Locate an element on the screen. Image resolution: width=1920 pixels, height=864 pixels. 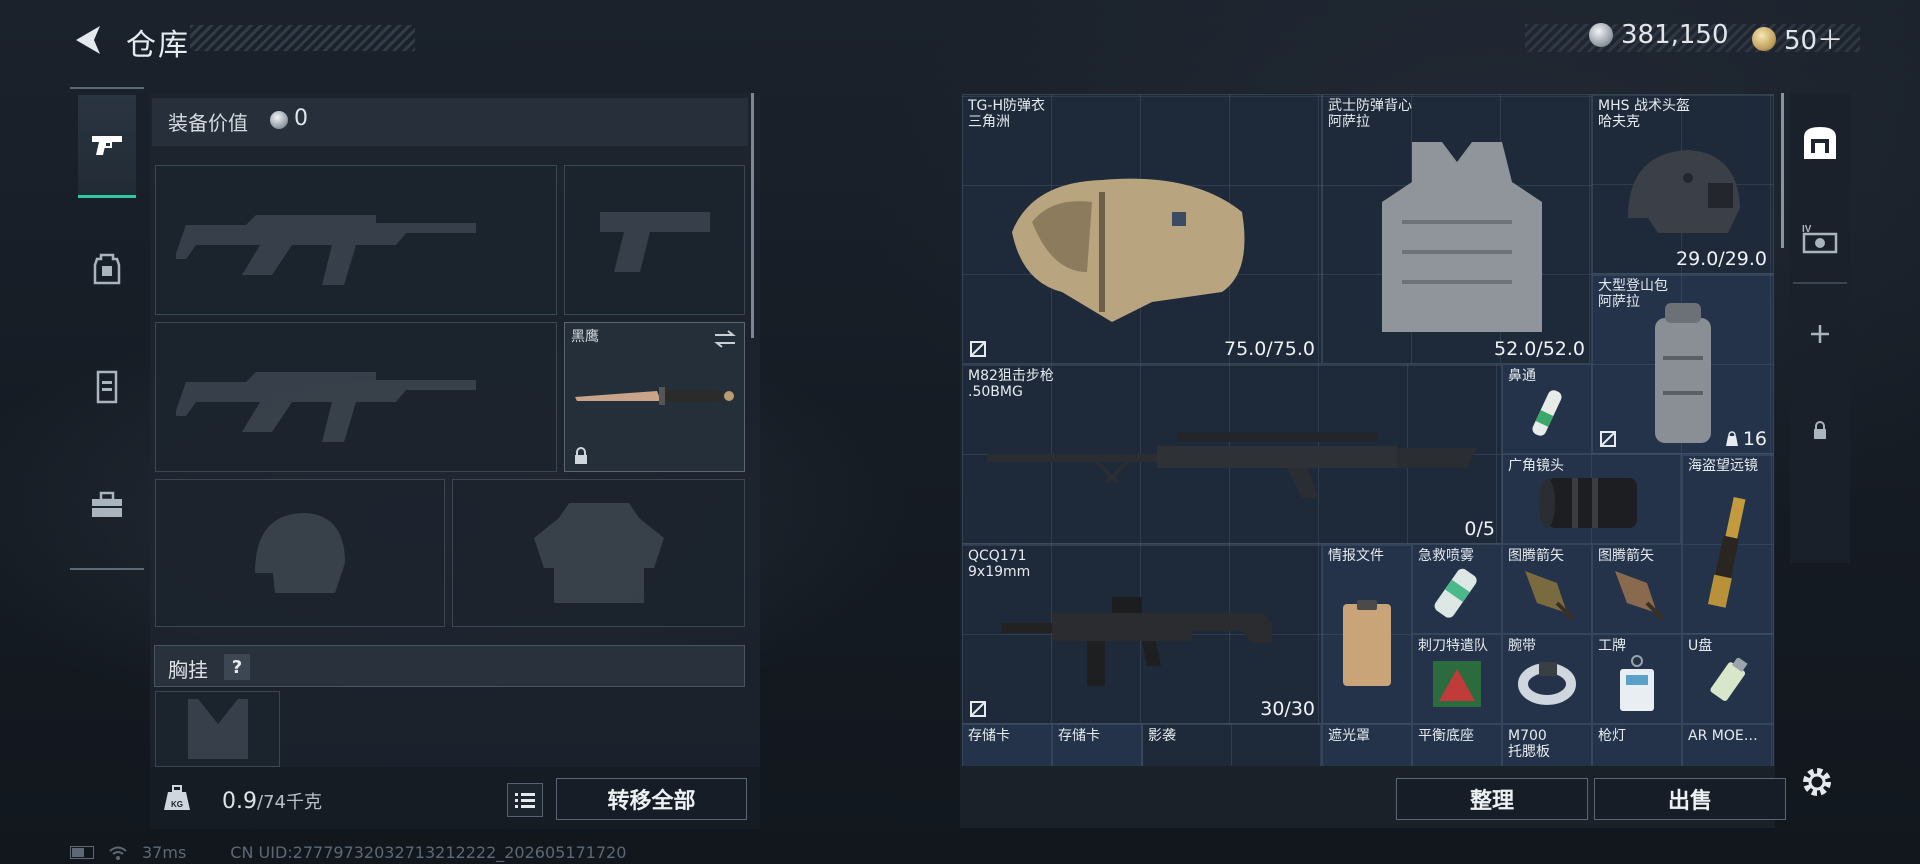
ping: 37ms is located at coordinates (164, 852).